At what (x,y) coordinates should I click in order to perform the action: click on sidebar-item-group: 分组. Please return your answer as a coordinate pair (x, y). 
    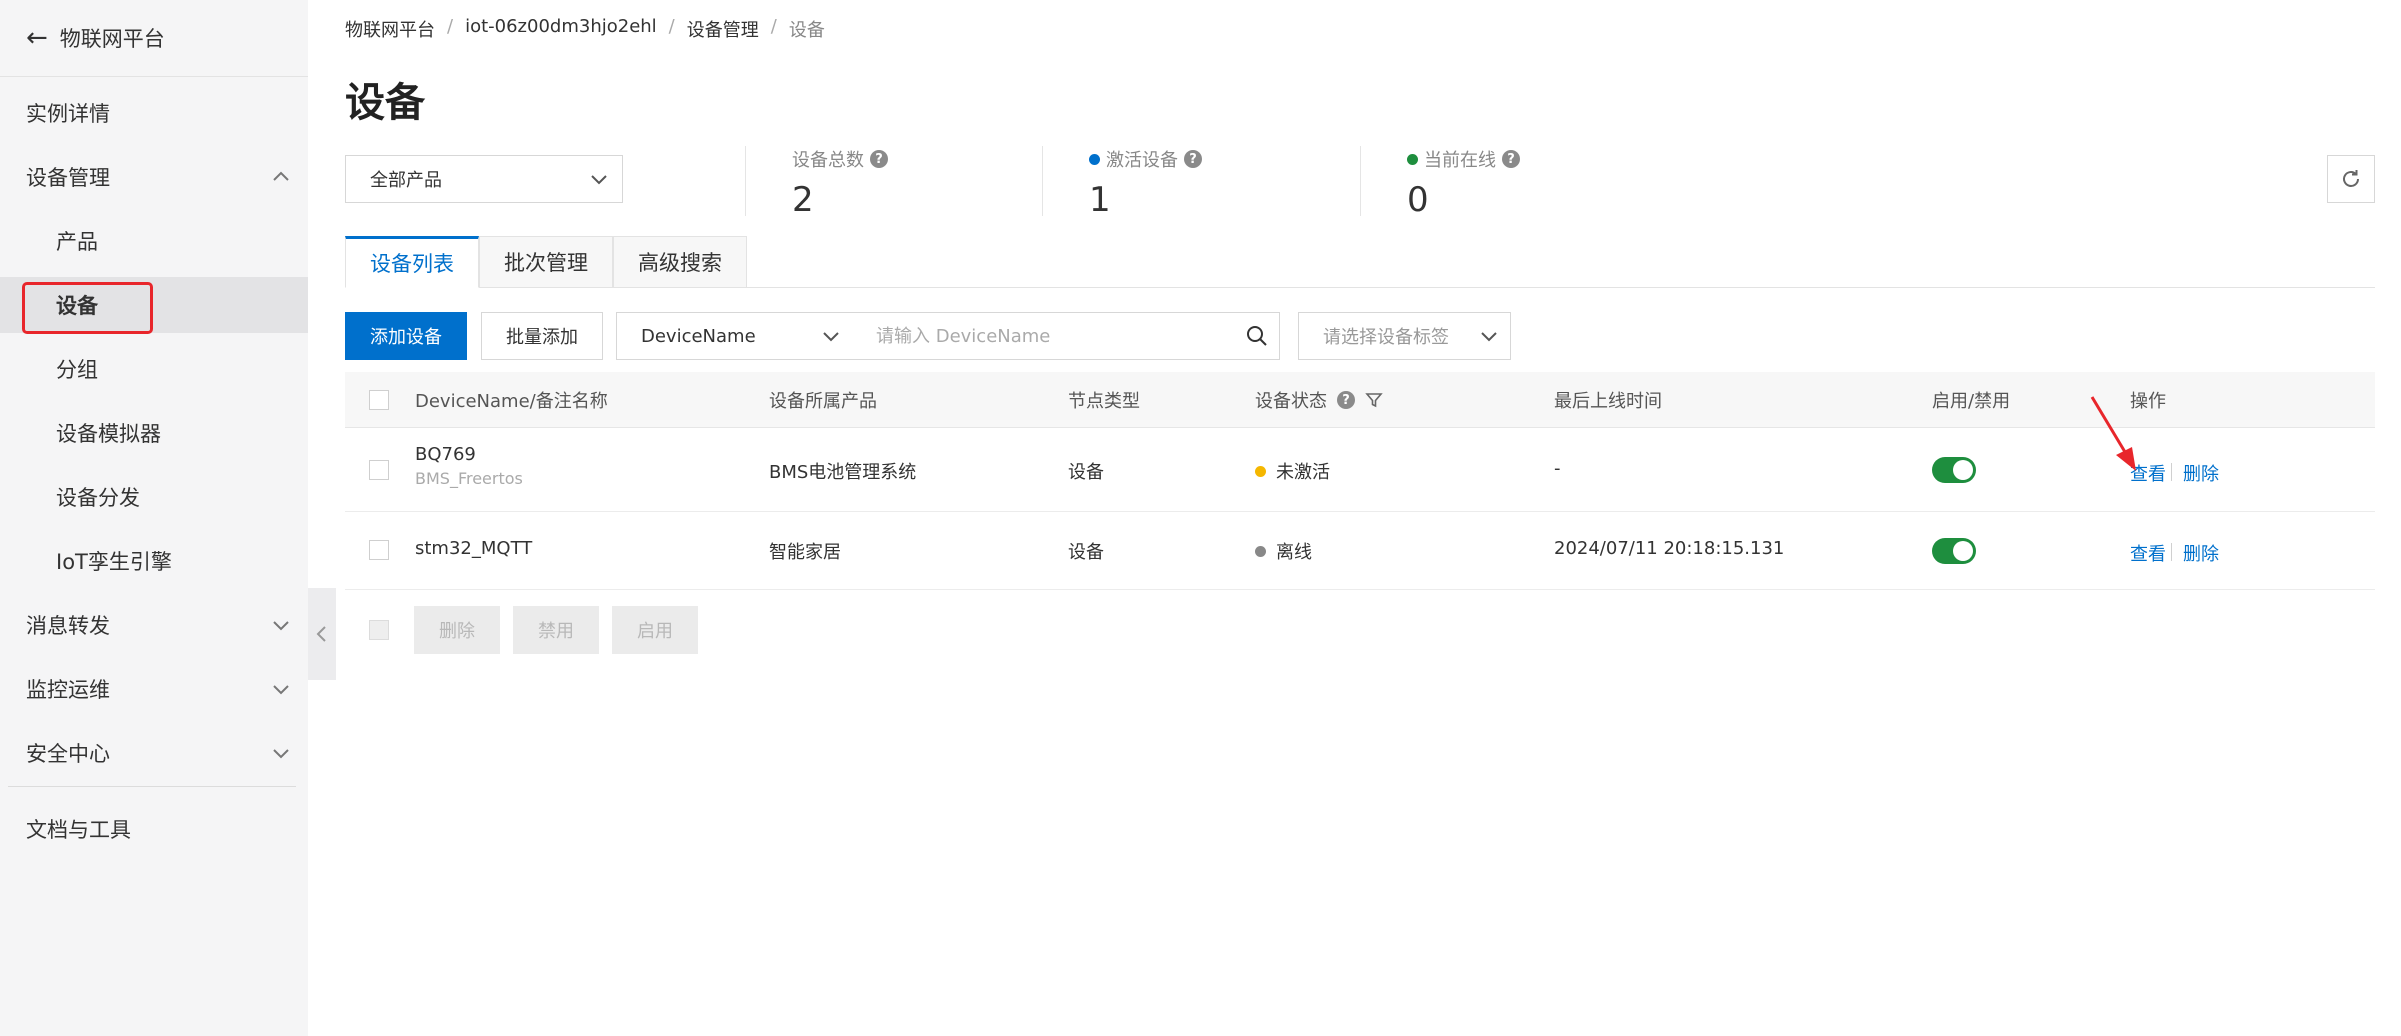
    Looking at the image, I should click on (154, 369).